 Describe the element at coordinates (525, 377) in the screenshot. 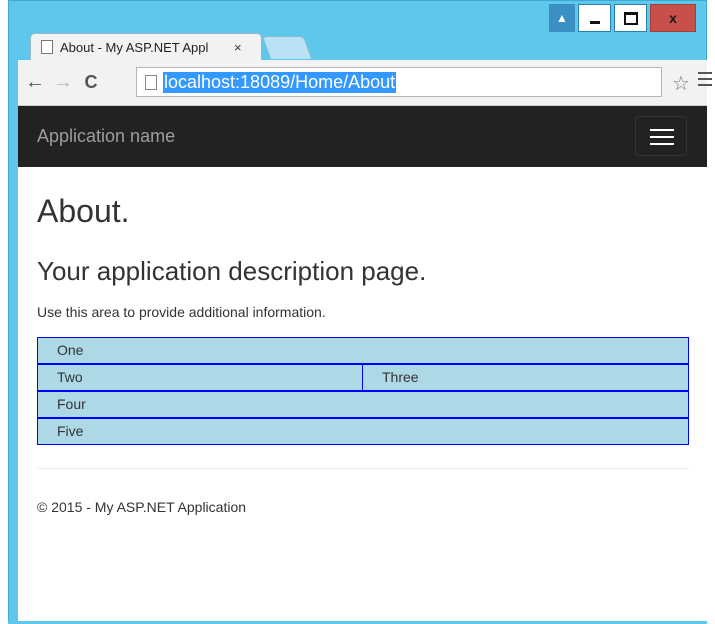

I see `grid-cell-three: Three` at that location.